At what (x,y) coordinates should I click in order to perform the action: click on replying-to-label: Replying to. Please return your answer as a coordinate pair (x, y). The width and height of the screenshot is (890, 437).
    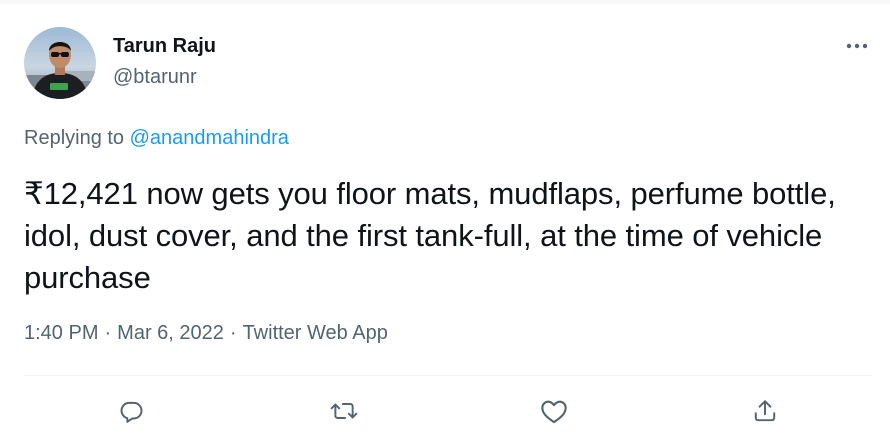
    Looking at the image, I should click on (77, 138).